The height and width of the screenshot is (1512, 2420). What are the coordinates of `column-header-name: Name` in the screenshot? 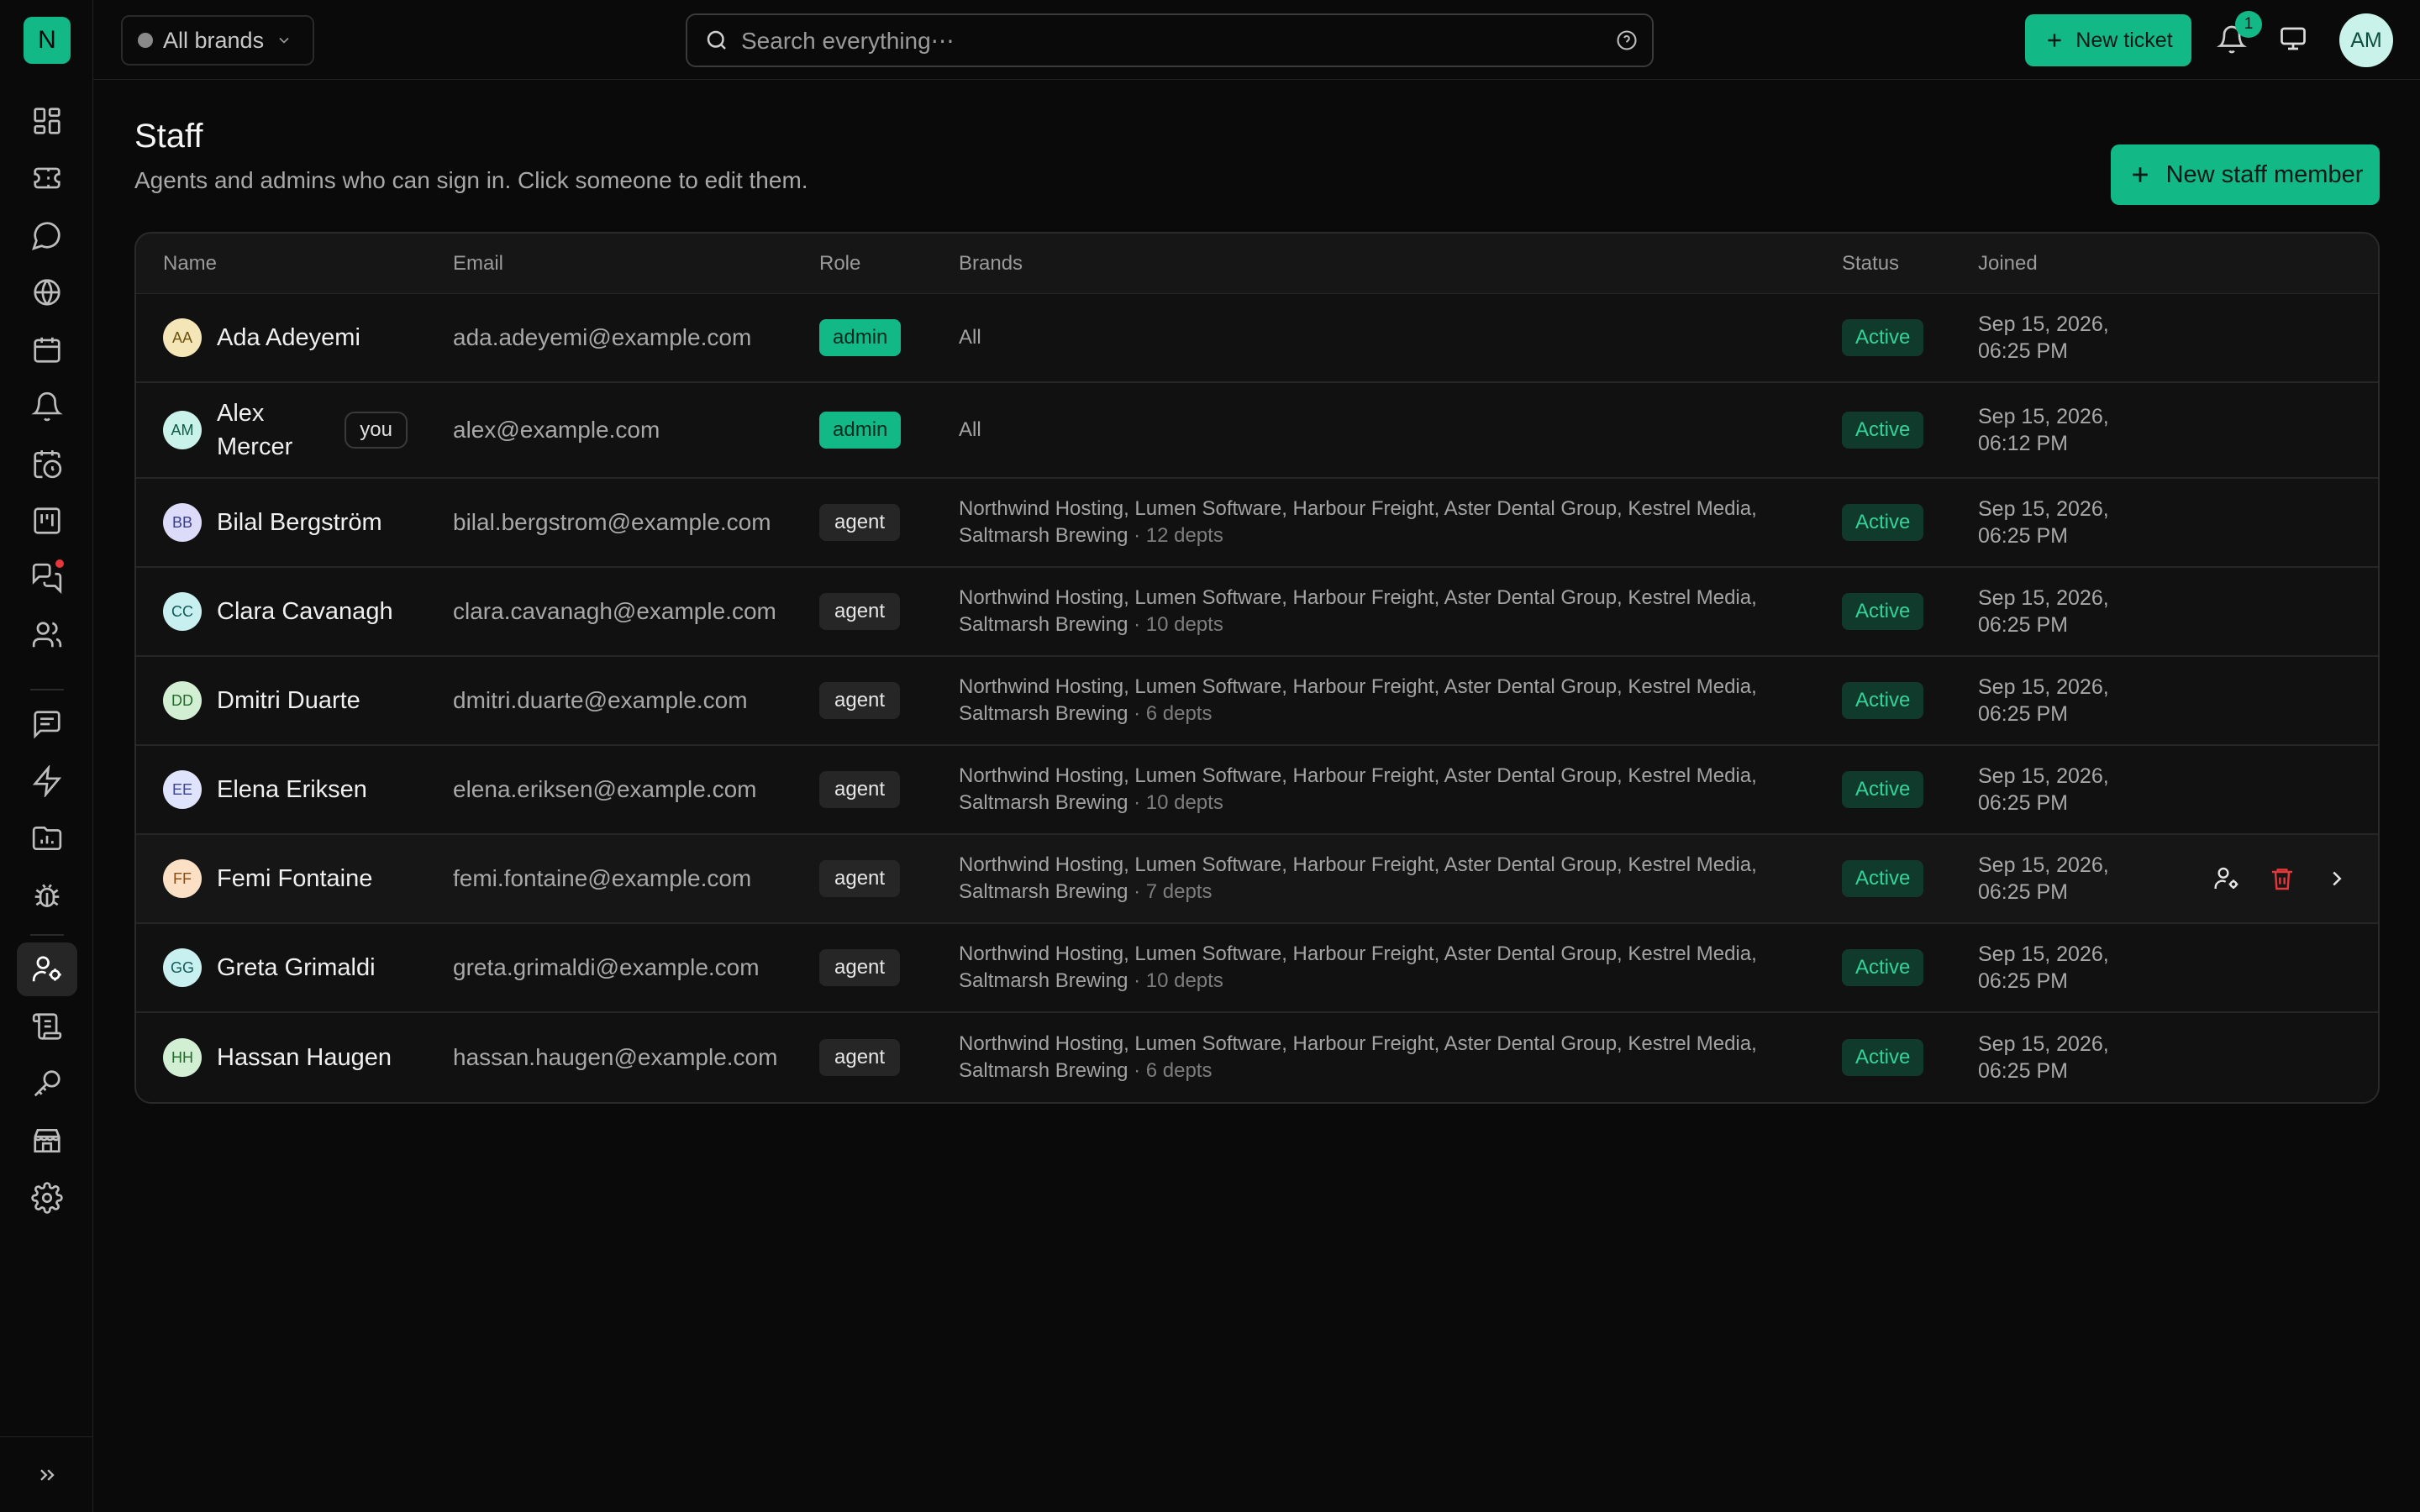 It's located at (190, 264).